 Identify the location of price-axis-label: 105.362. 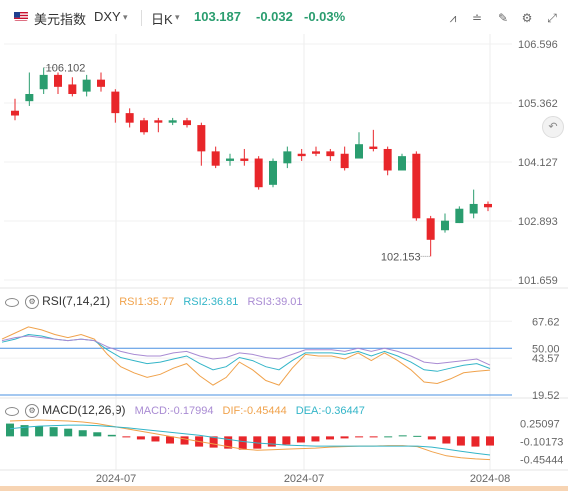
(538, 104).